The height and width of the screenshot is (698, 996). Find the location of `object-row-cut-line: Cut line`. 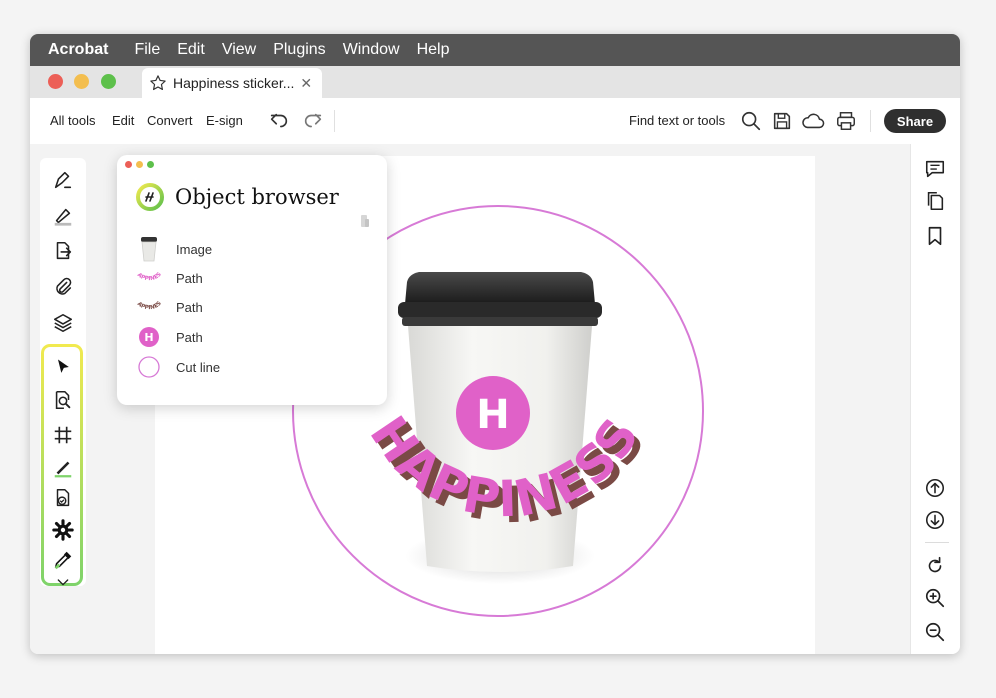

object-row-cut-line: Cut line is located at coordinates (250, 367).